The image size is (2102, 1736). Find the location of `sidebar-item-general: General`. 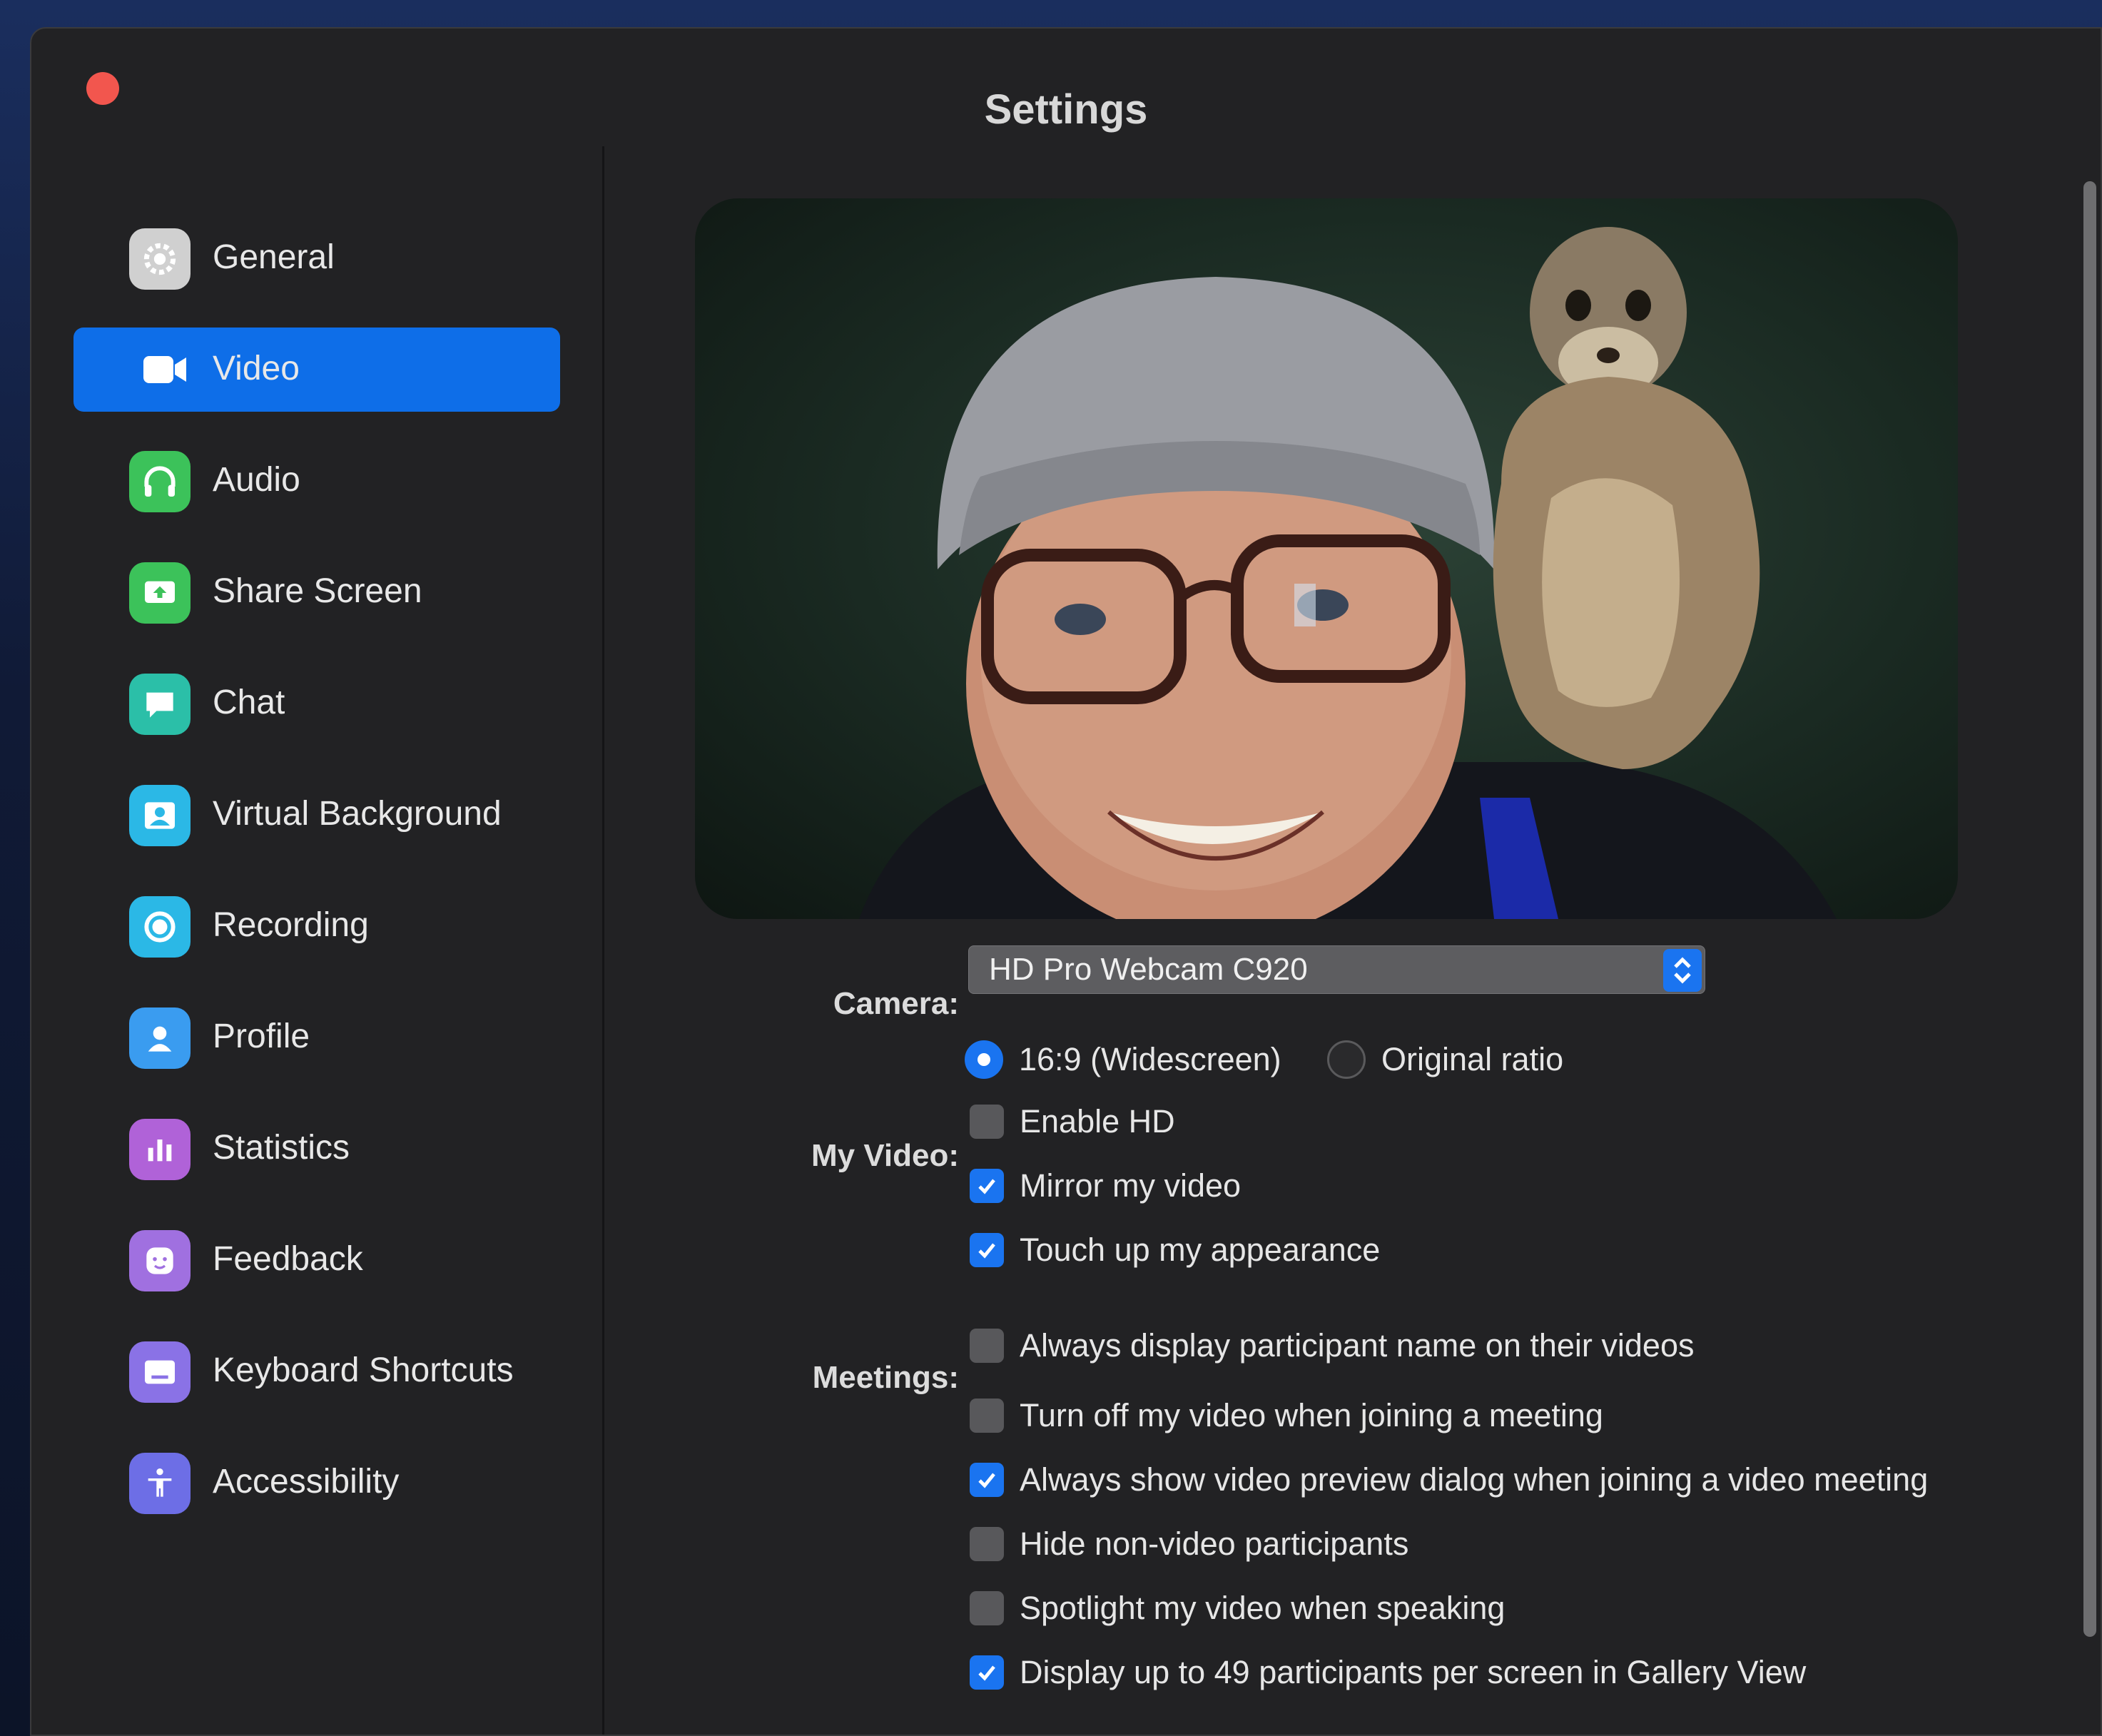

sidebar-item-general: General is located at coordinates (316, 258).